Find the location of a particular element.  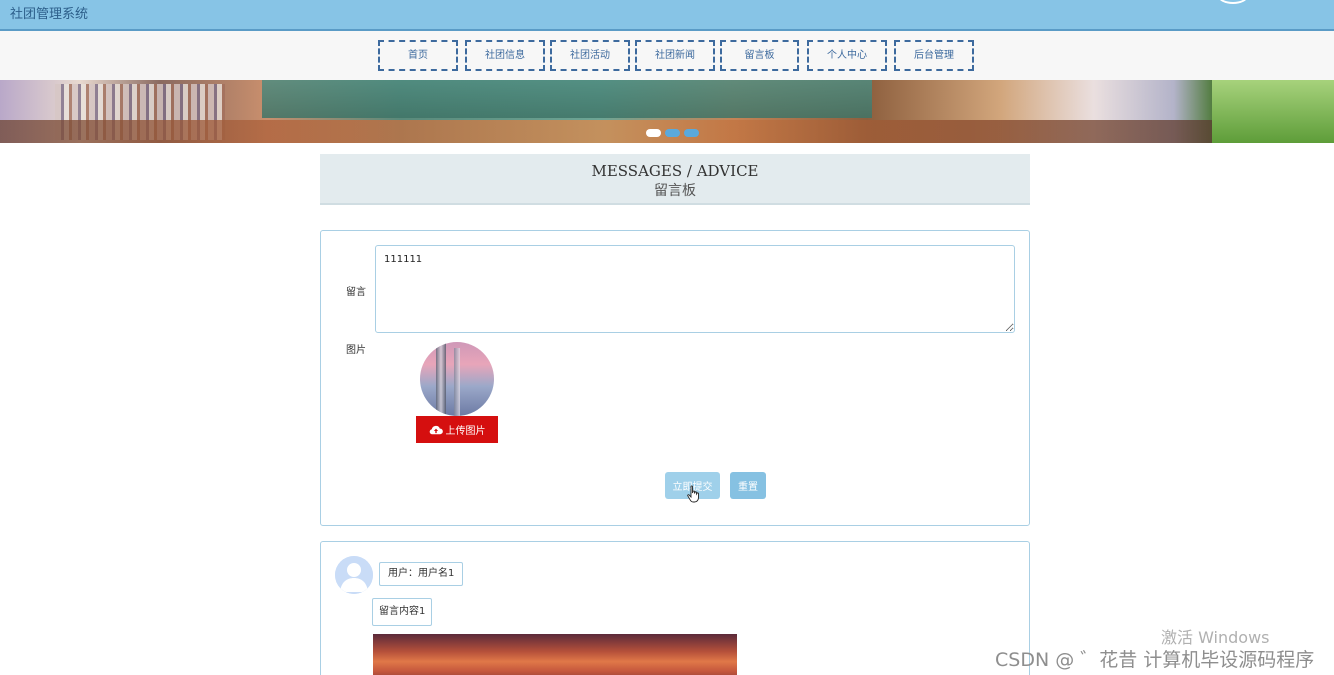

message-image is located at coordinates (555, 654).